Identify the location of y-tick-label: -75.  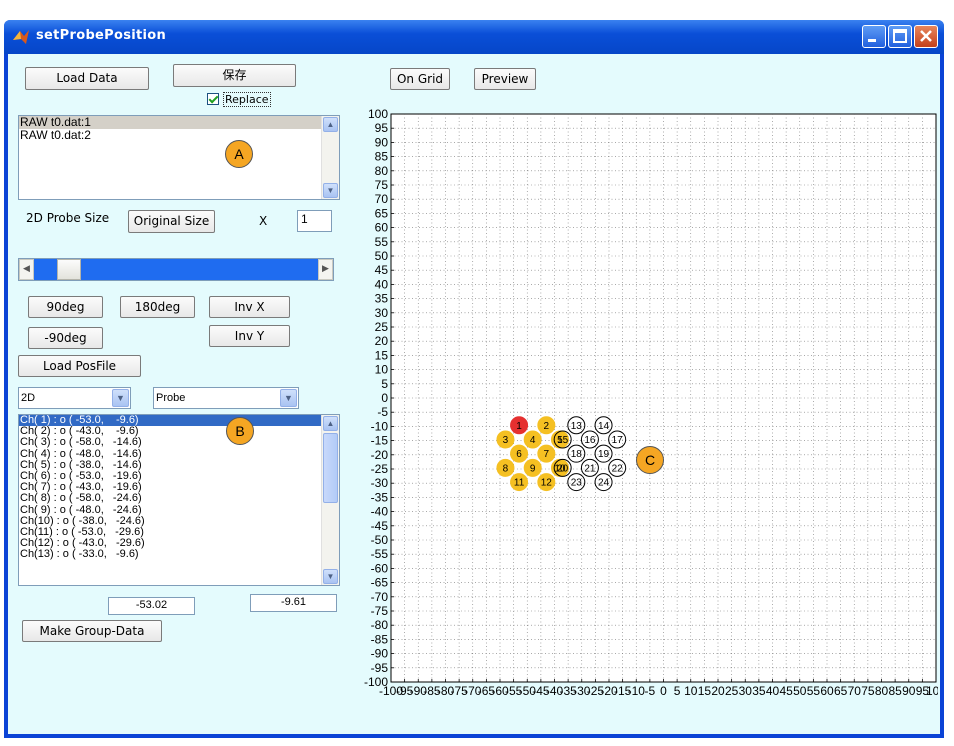
(380, 611).